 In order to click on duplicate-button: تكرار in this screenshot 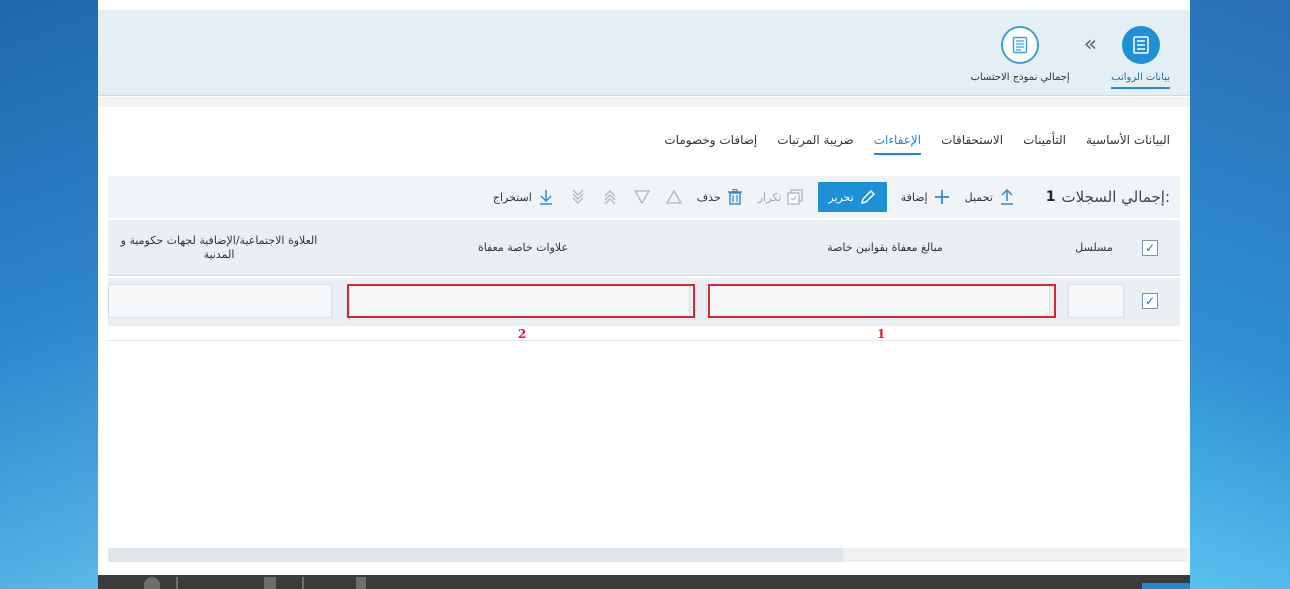, I will do `click(781, 197)`.